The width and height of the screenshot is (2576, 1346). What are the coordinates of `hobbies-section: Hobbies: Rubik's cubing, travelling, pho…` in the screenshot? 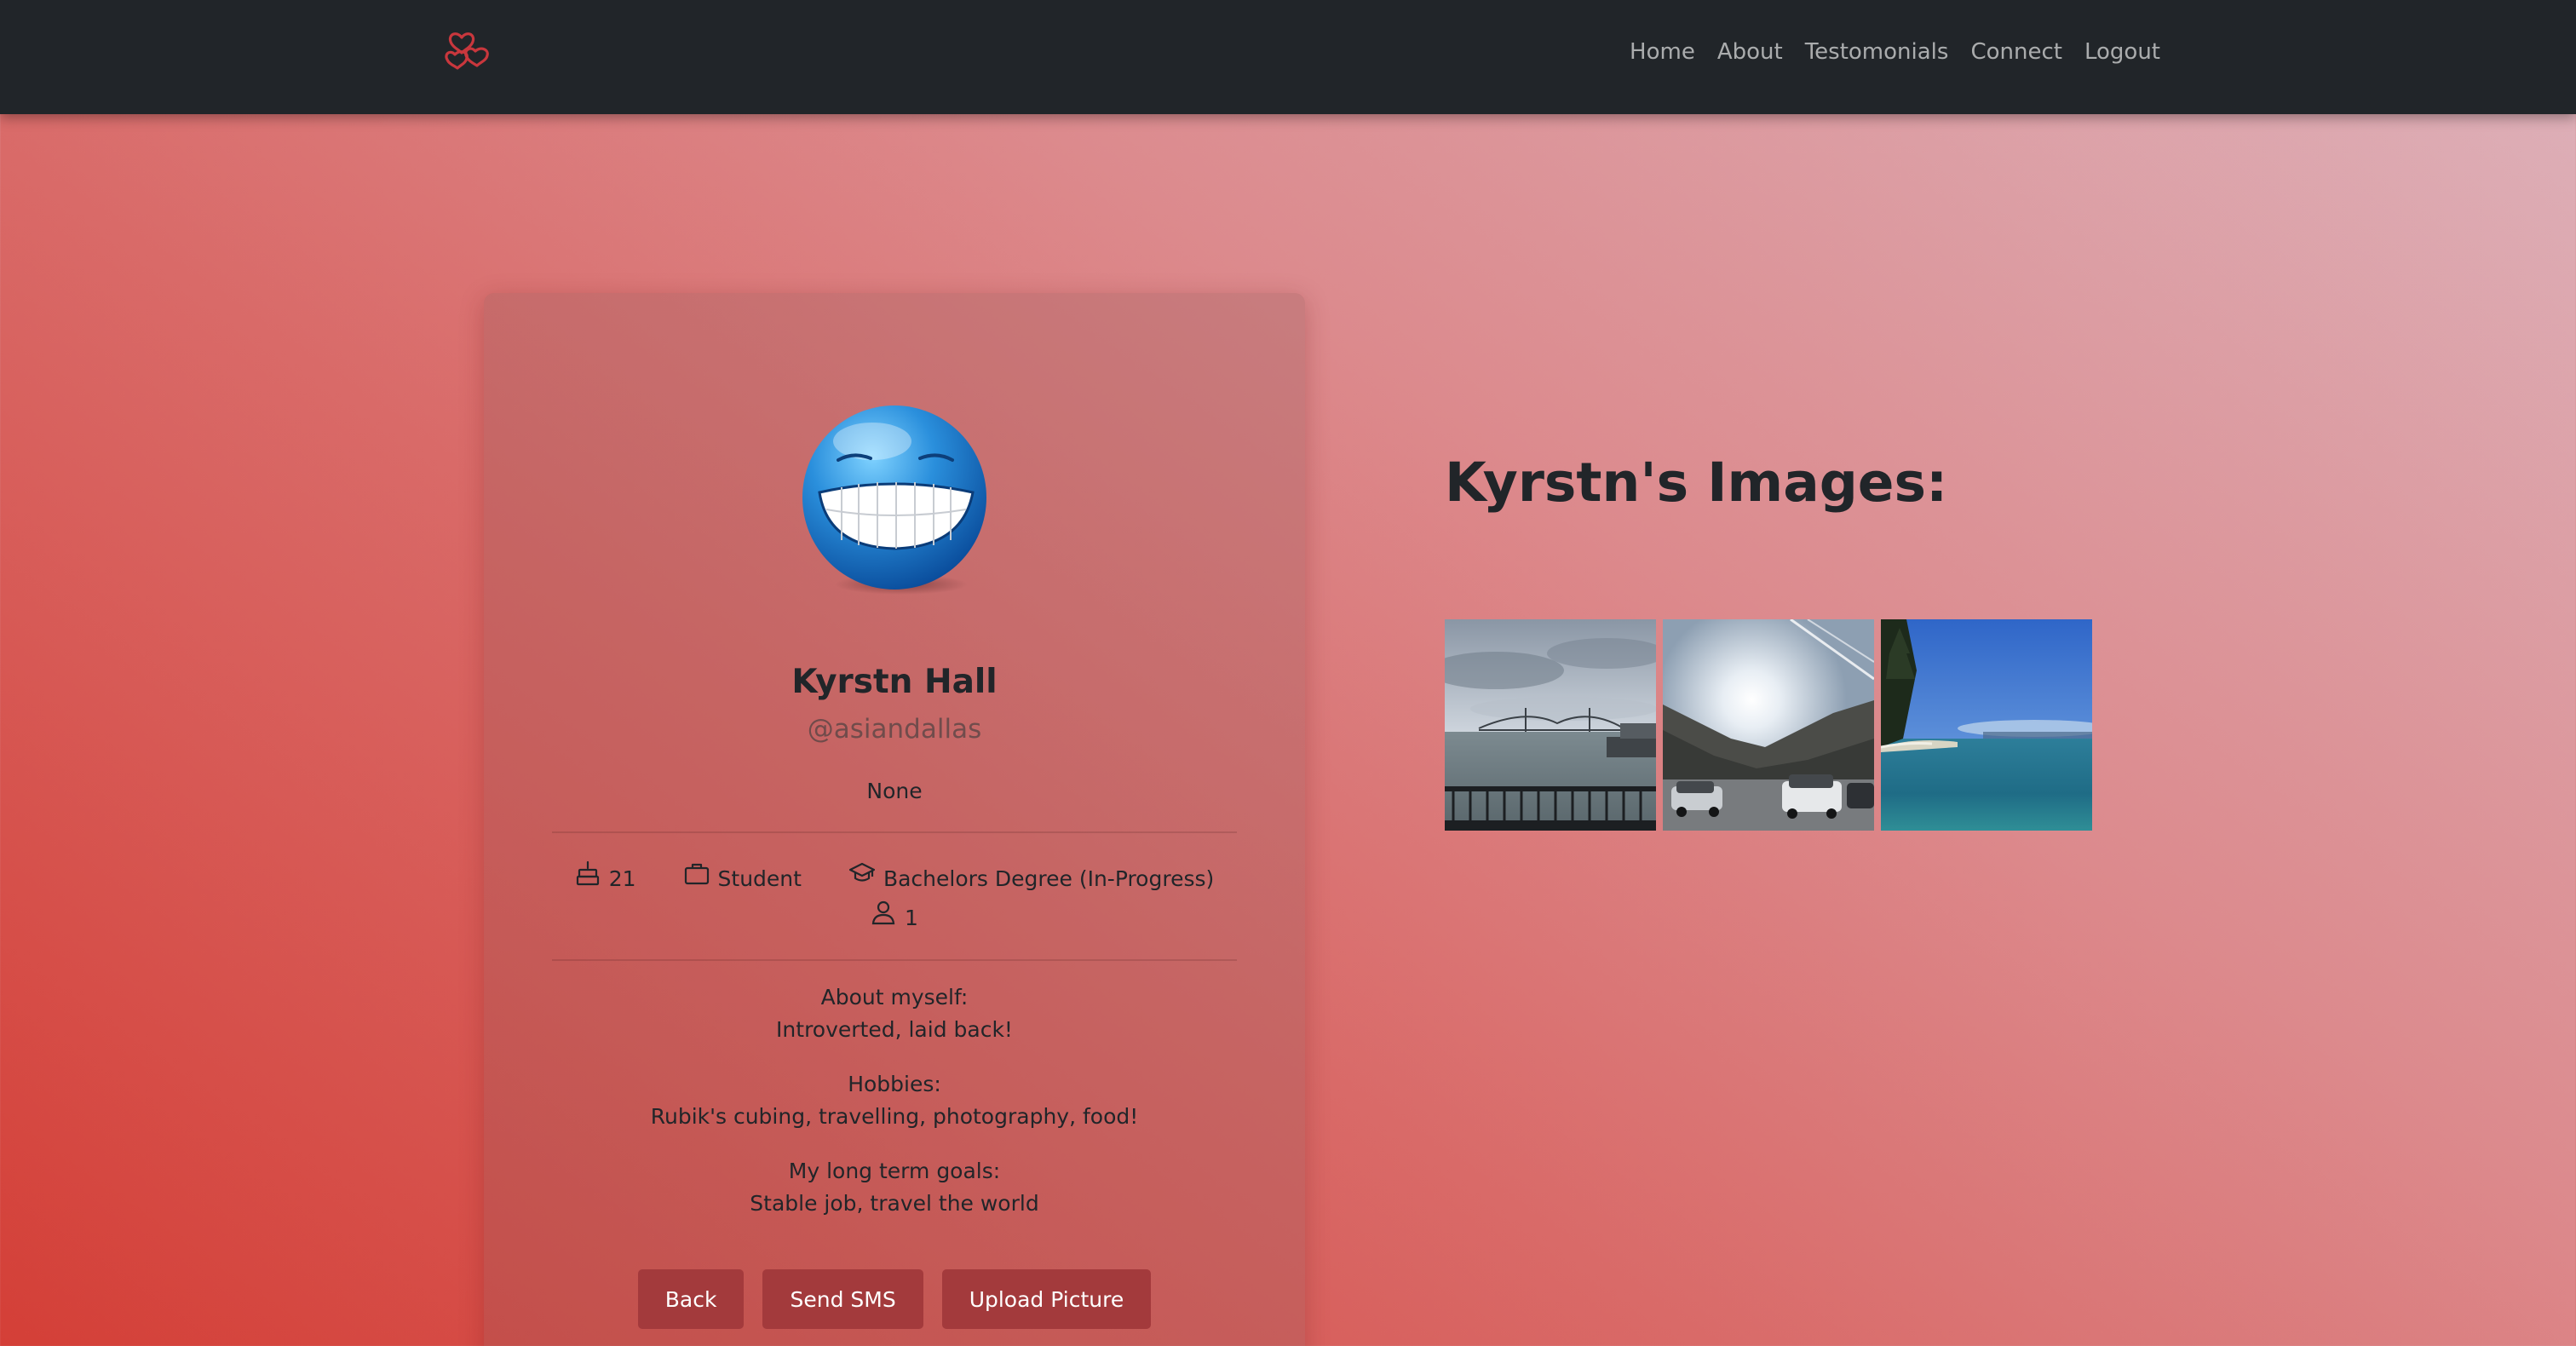 It's located at (895, 1100).